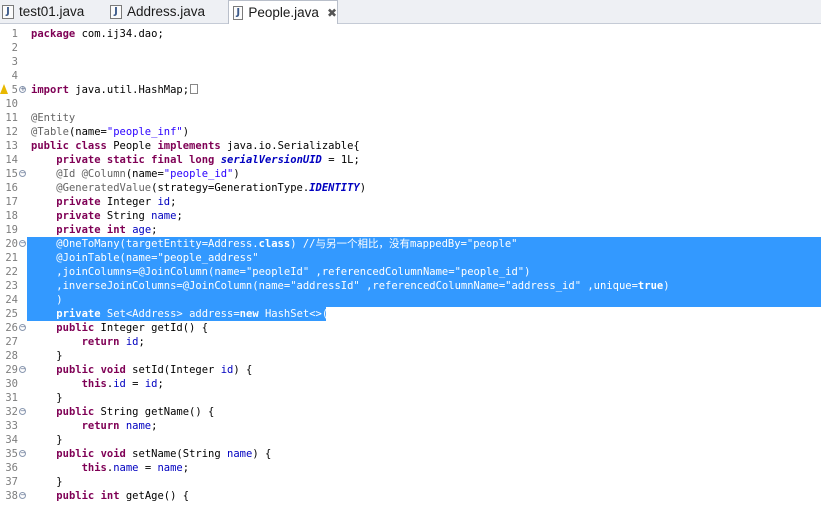 The height and width of the screenshot is (509, 821). What do you see at coordinates (11, 496) in the screenshot?
I see `line-number: 38` at bounding box center [11, 496].